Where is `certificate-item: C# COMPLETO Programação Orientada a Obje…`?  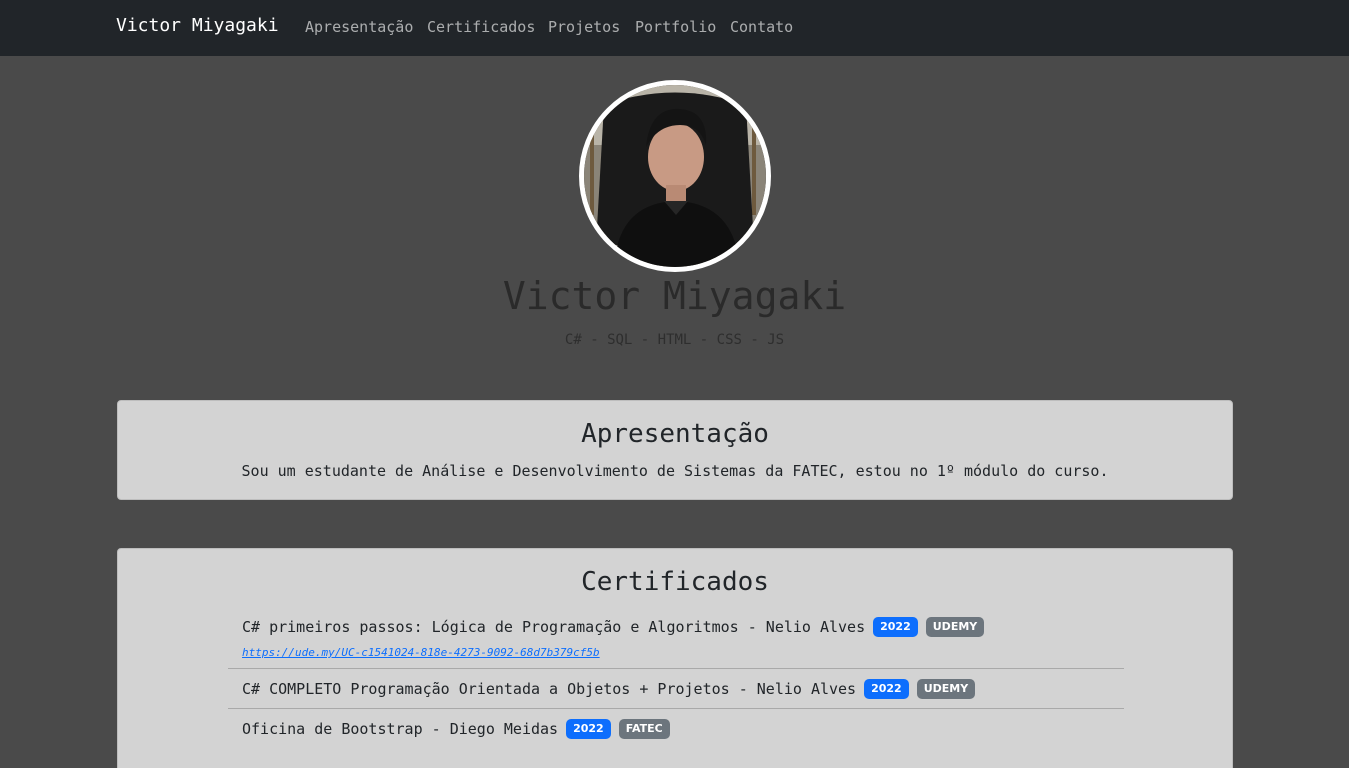
certificate-item: C# COMPLETO Programação Orientada a Obje… is located at coordinates (676, 689).